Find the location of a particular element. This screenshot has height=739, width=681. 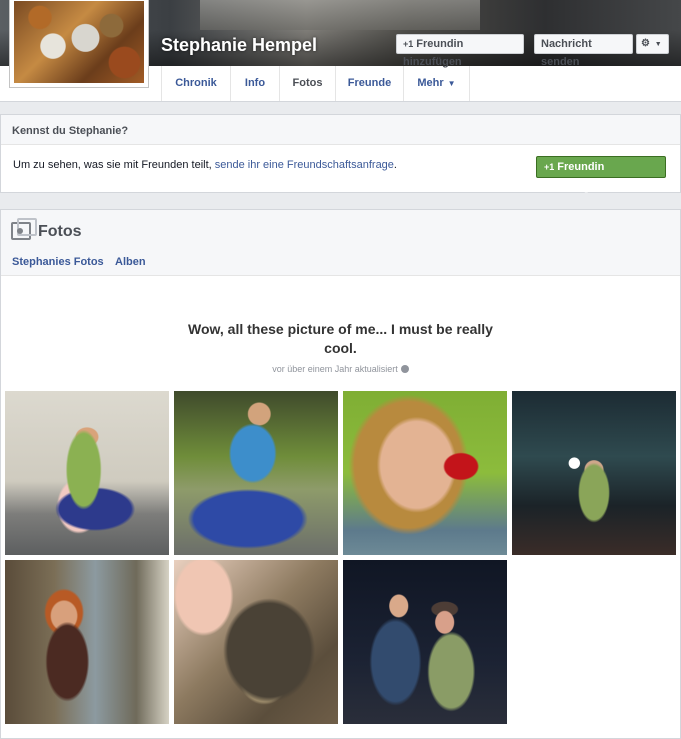

friend-suggestion-suffix: . is located at coordinates (395, 165).